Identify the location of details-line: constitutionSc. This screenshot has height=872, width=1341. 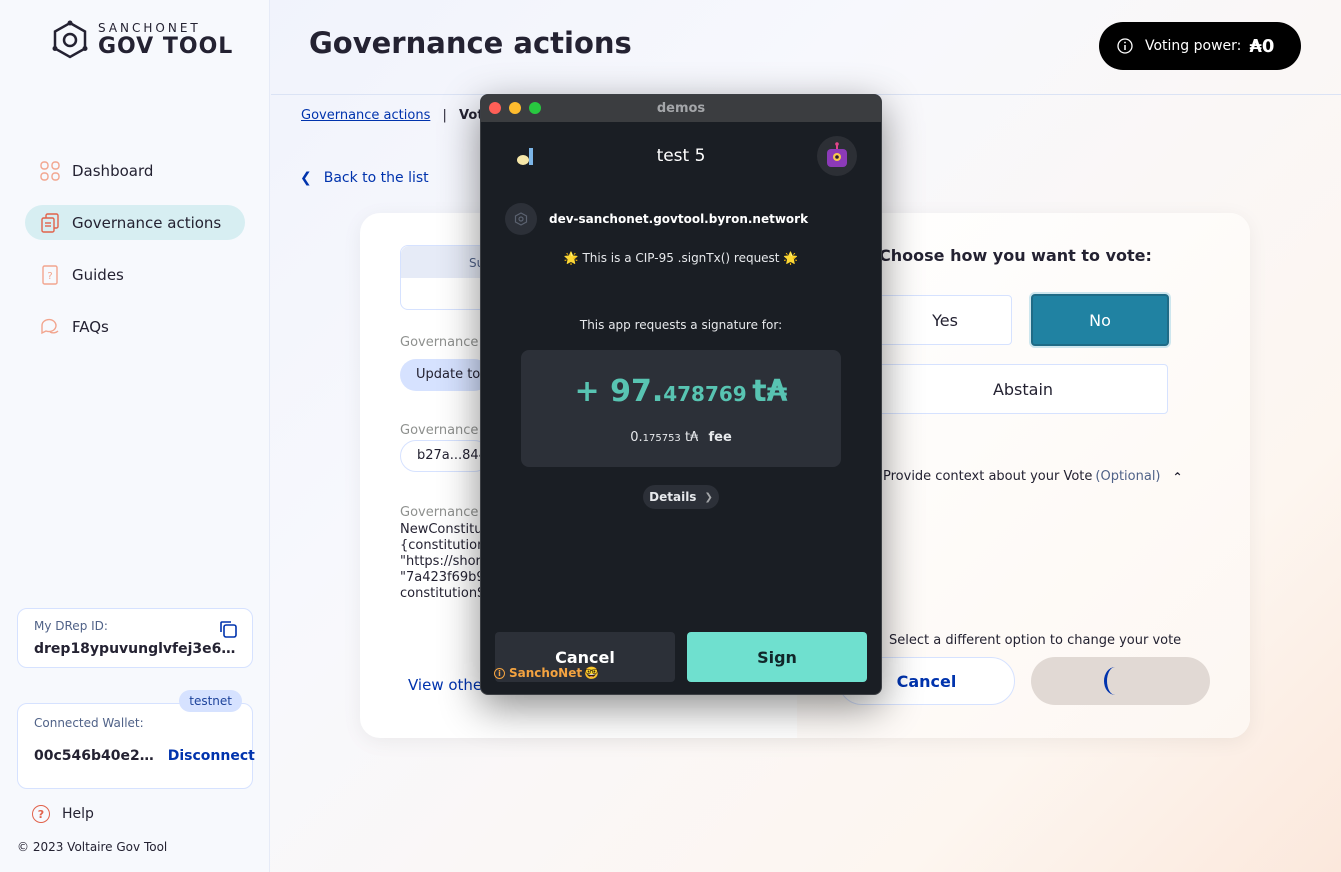
(442, 593).